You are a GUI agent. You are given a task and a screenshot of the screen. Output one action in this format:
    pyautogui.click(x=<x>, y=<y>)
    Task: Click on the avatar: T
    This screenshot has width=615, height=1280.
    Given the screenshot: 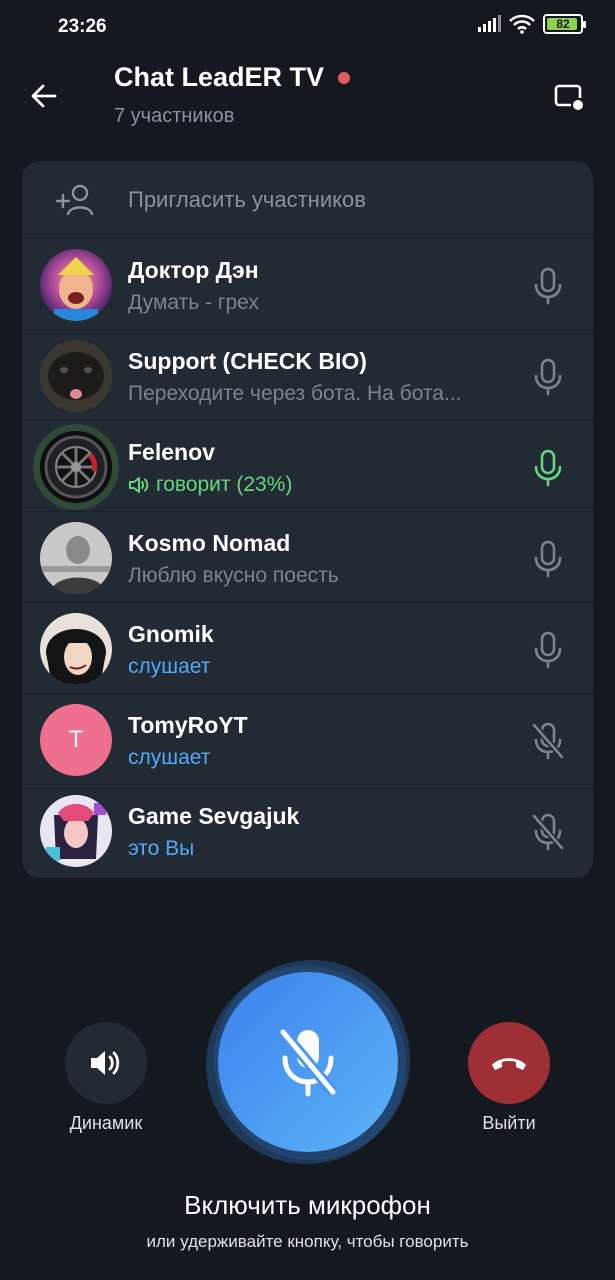 What is the action you would take?
    pyautogui.click(x=76, y=740)
    